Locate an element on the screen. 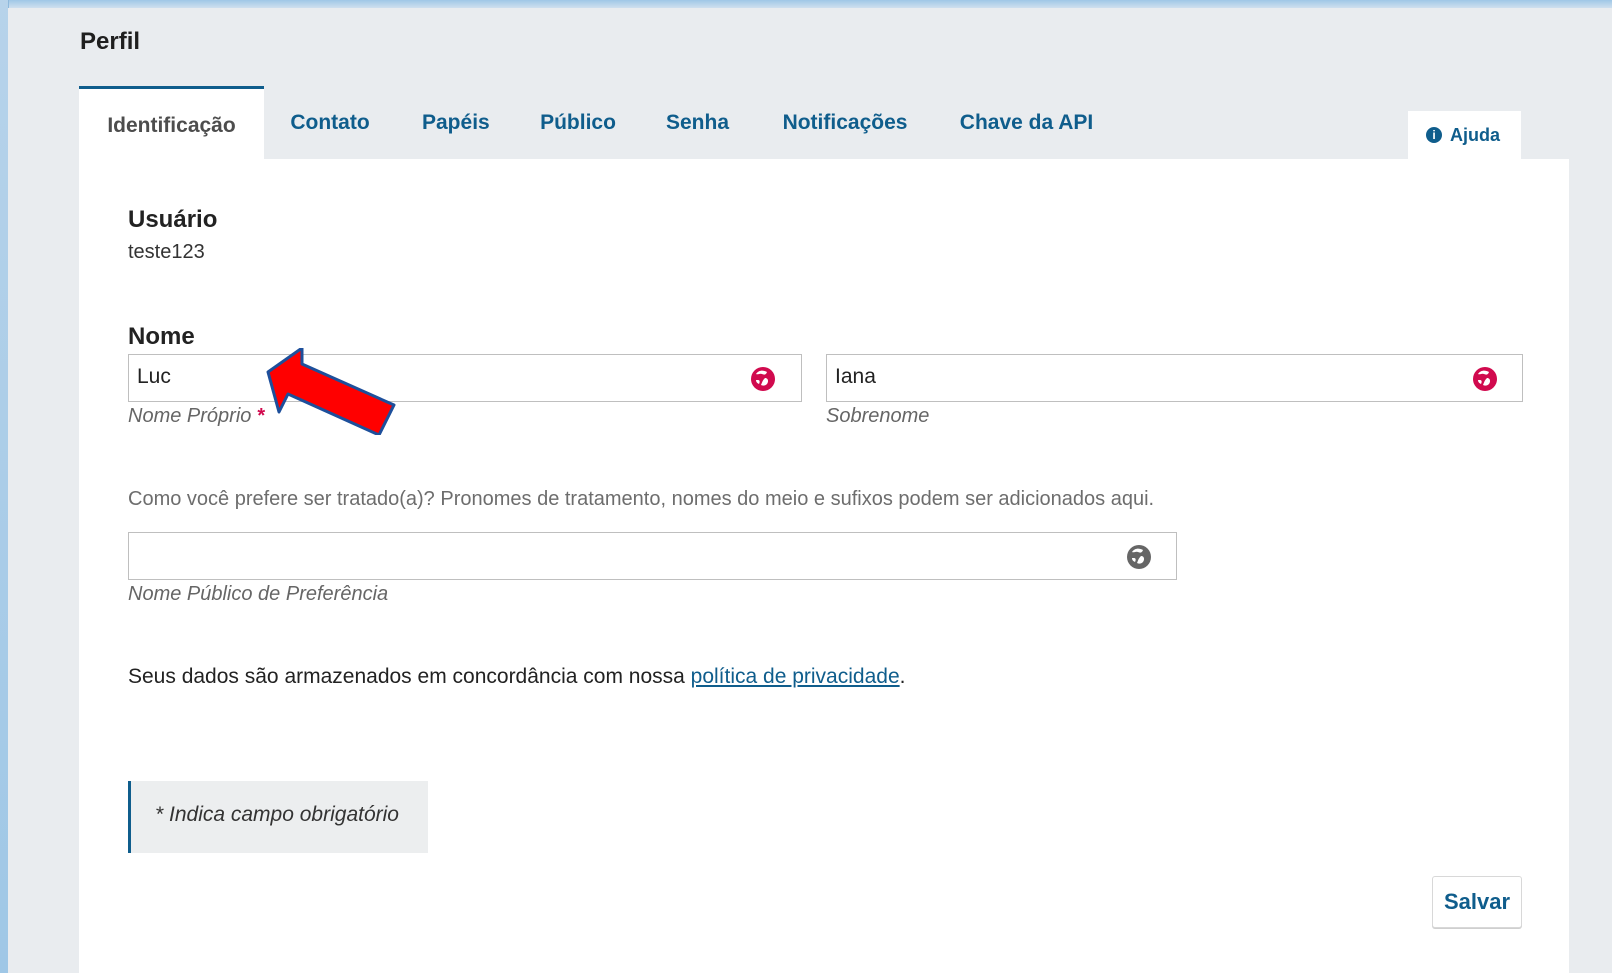  username-value: teste123 is located at coordinates (166, 252).